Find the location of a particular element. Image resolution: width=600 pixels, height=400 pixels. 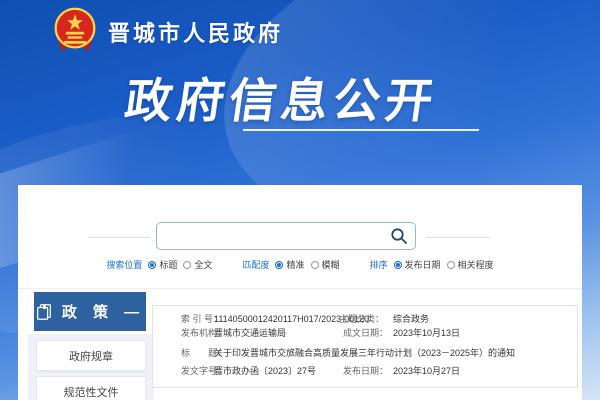

search-filter-row: 搜索位置 标题 全文 匹配度 精准 模糊 排序 发布日期 相关程度 is located at coordinates (300, 264).